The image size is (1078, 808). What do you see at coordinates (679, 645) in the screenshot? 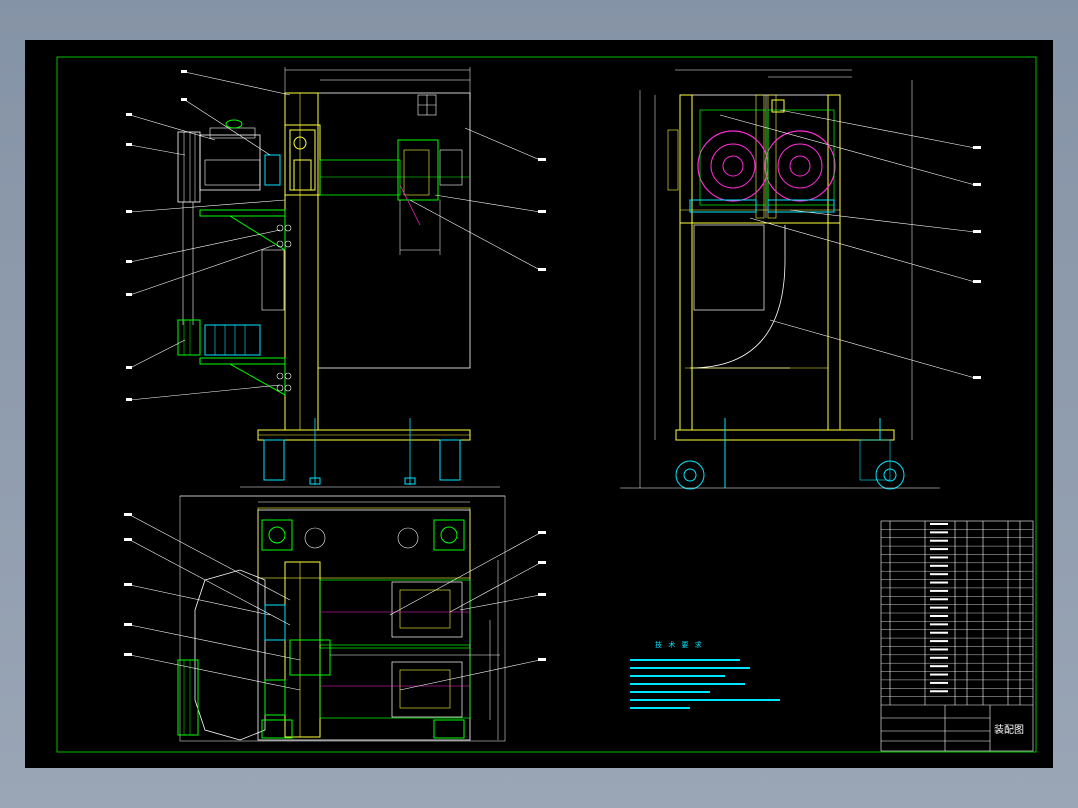
I see `notes-heading: 技 术 要 求` at bounding box center [679, 645].